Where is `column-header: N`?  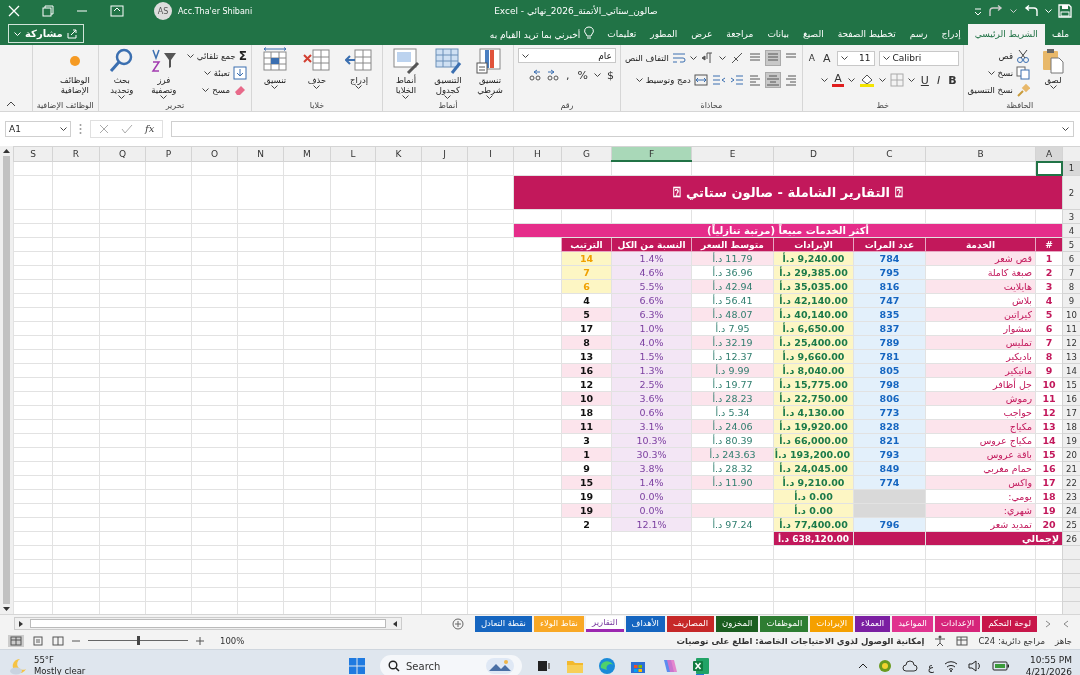 column-header: N is located at coordinates (260, 153).